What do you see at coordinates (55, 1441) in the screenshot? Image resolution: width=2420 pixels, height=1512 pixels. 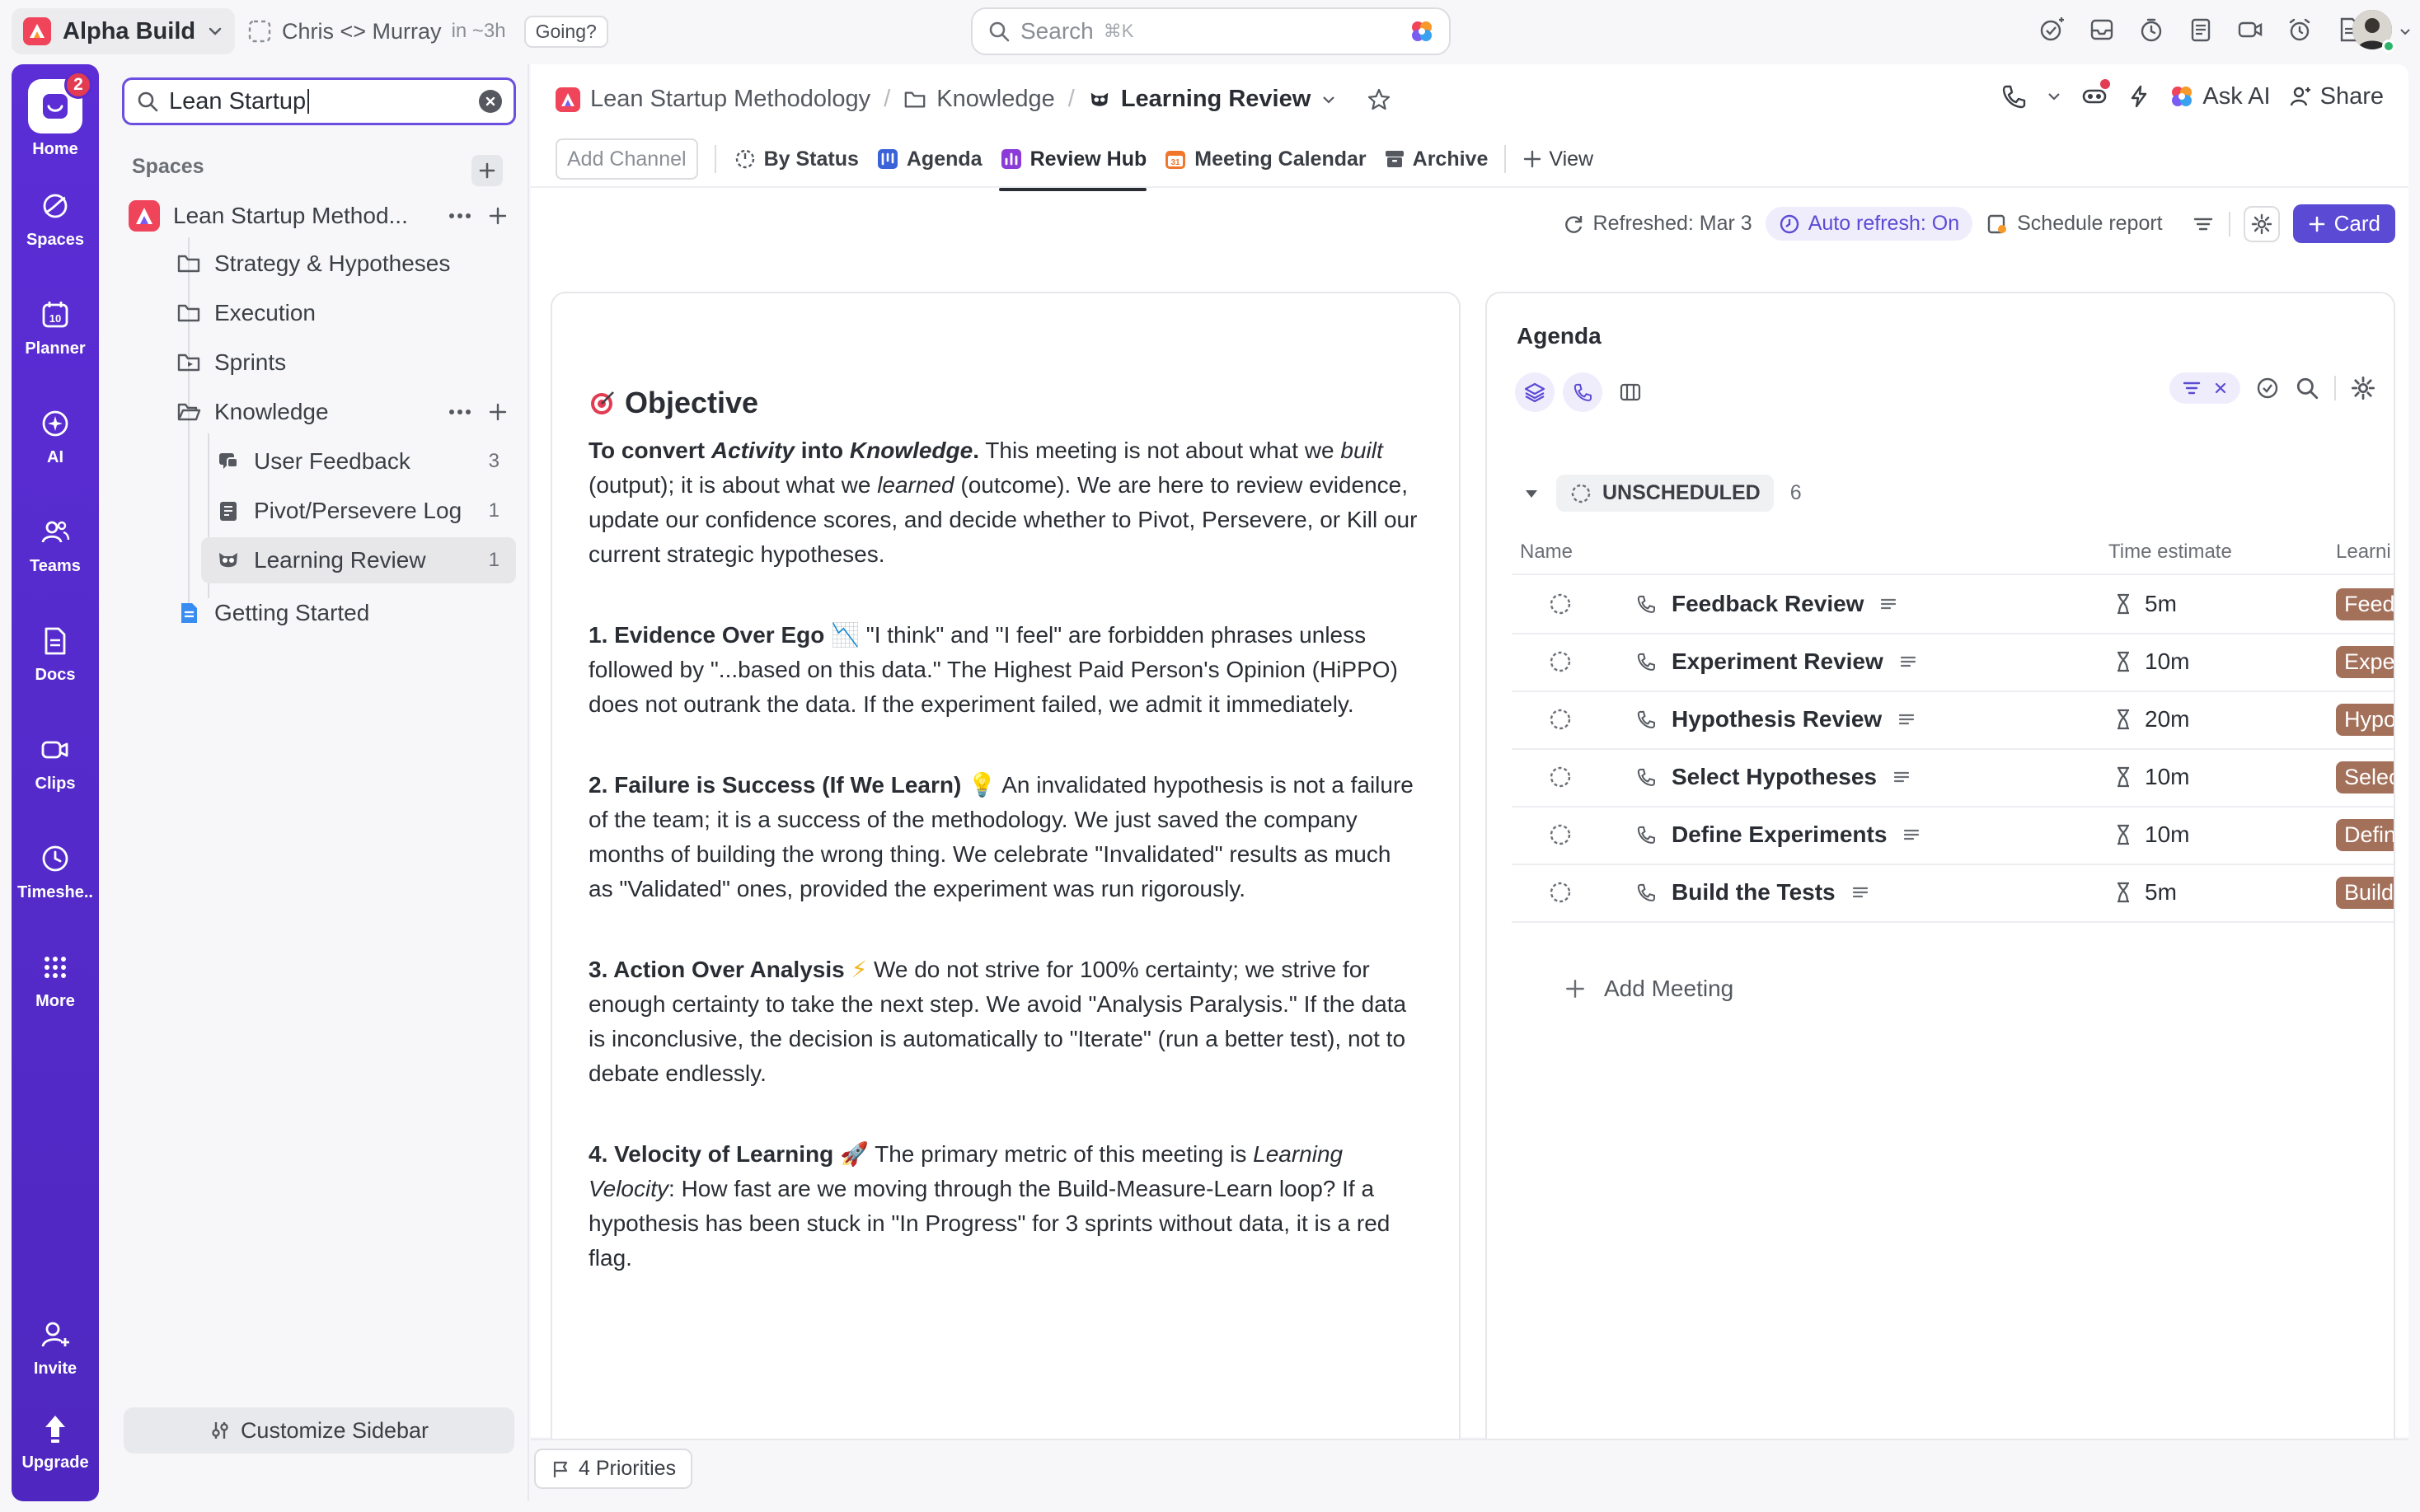 I see `rail-upgrade: Upgrade` at bounding box center [55, 1441].